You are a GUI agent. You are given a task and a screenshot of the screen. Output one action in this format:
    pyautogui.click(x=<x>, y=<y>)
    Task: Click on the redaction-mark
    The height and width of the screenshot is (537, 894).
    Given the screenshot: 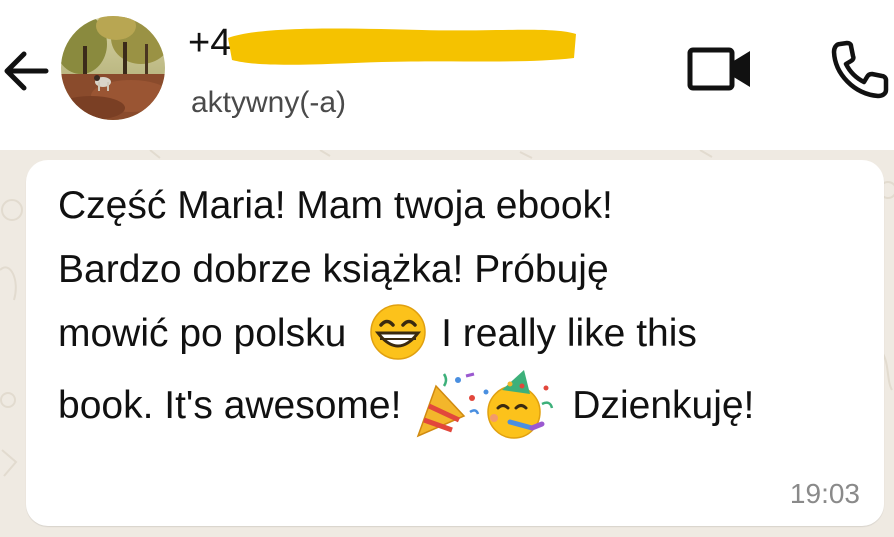 What is the action you would take?
    pyautogui.click(x=402, y=46)
    